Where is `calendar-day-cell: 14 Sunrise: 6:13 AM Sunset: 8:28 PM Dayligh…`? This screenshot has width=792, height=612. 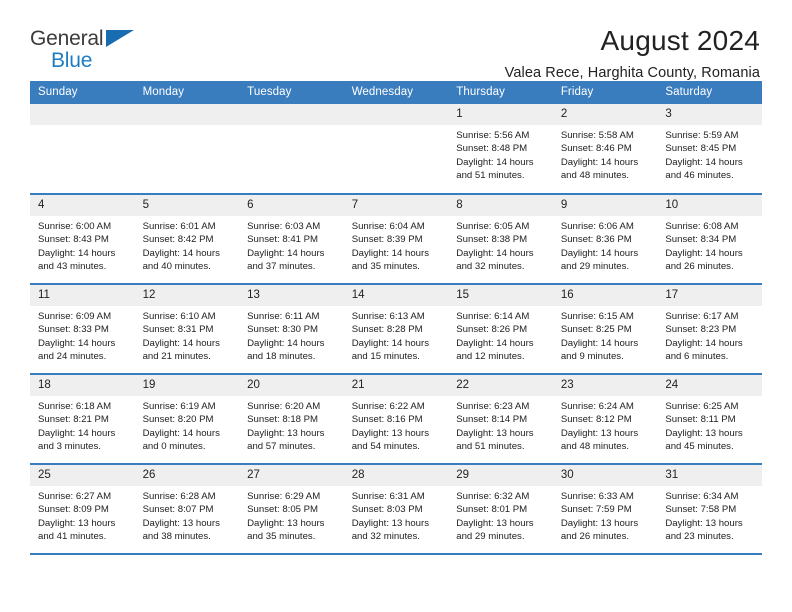
calendar-day-cell: 14 Sunrise: 6:13 AM Sunset: 8:28 PM Dayligh… is located at coordinates (396, 329).